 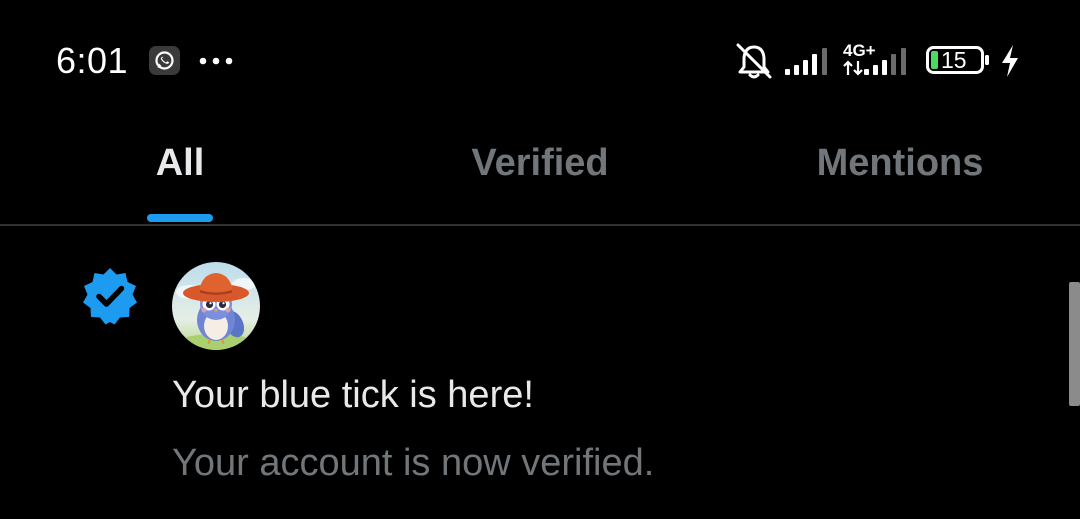 I want to click on notification-body: Your account is now verified., so click(x=413, y=463).